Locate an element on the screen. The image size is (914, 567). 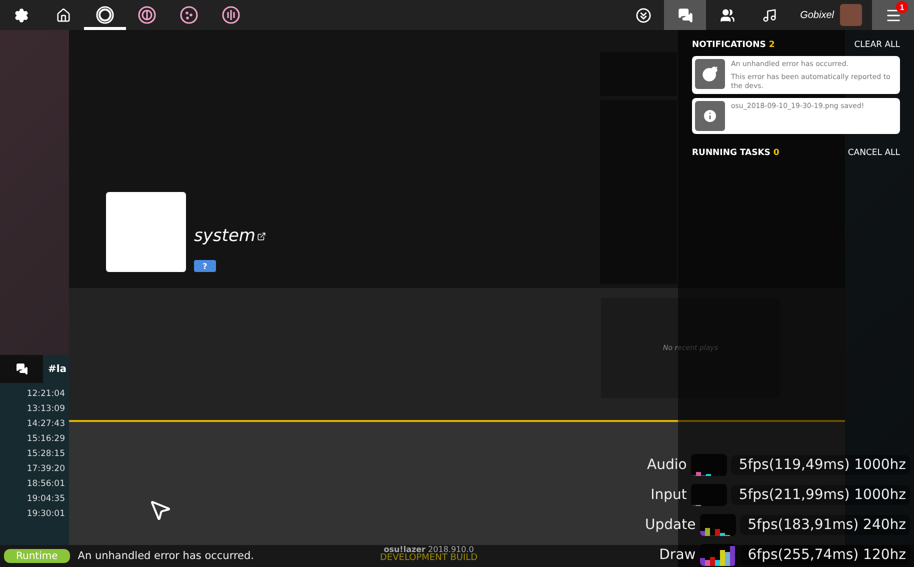
chat-tab is located at coordinates (21, 369).